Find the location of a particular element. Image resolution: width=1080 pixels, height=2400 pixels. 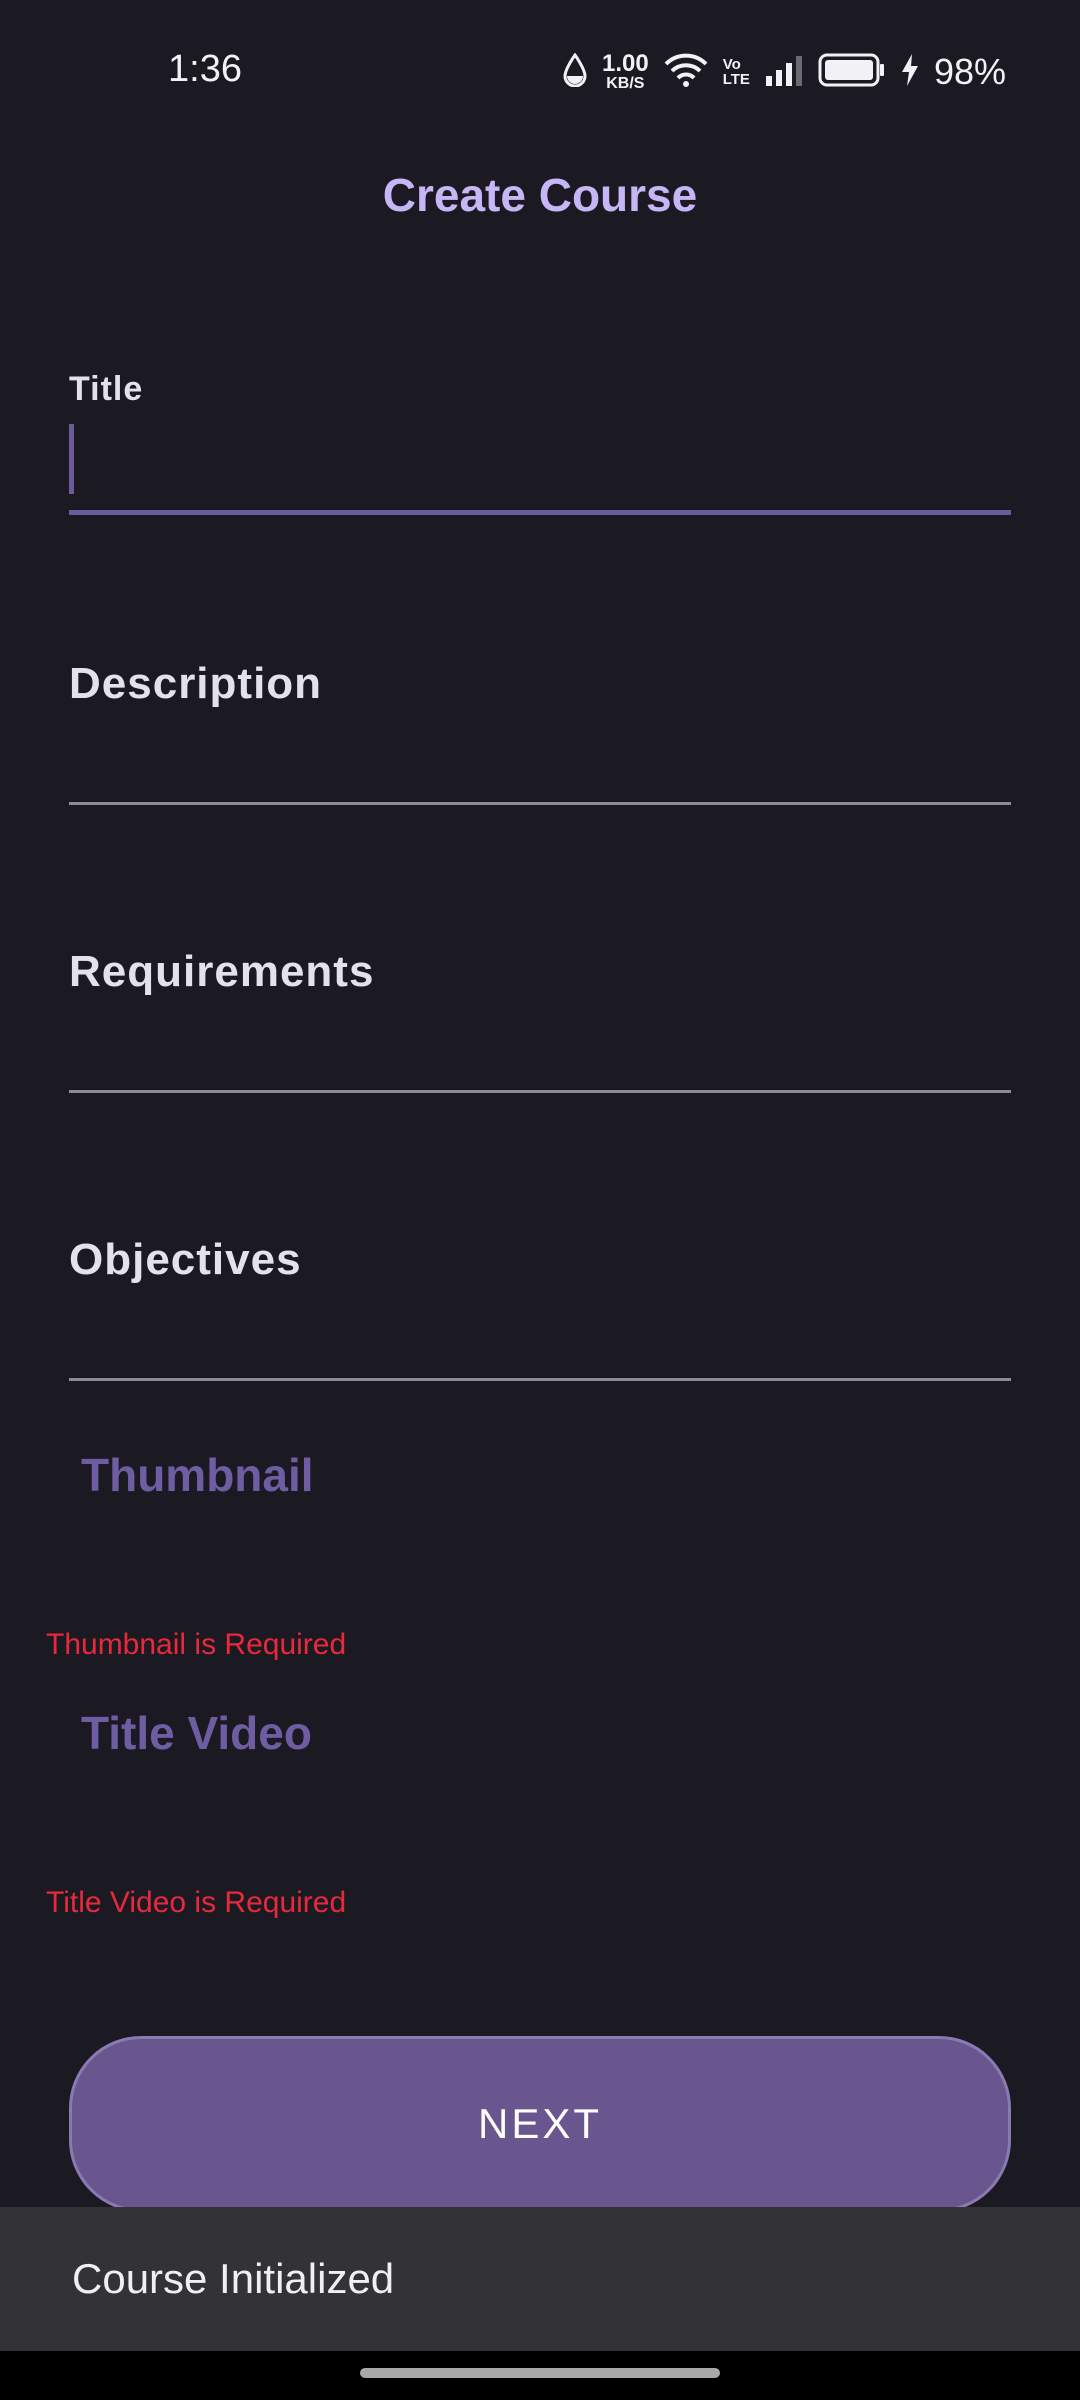

title-field: Title is located at coordinates (540, 445).